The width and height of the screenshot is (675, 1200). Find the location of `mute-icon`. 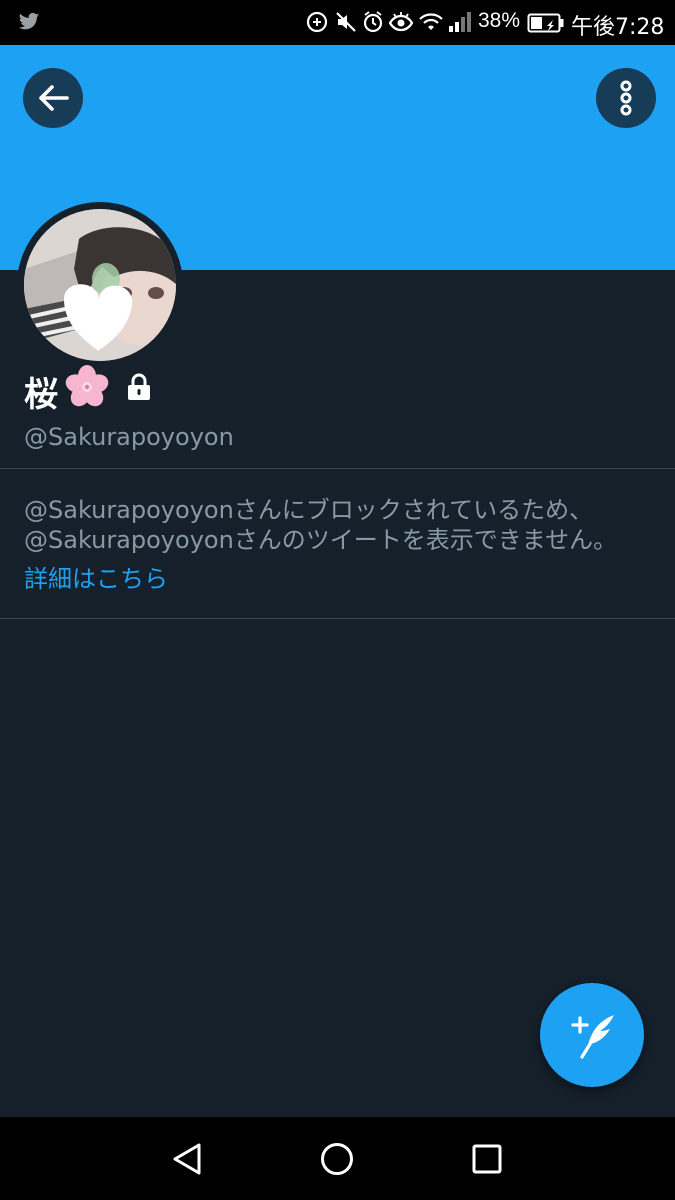

mute-icon is located at coordinates (346, 24).